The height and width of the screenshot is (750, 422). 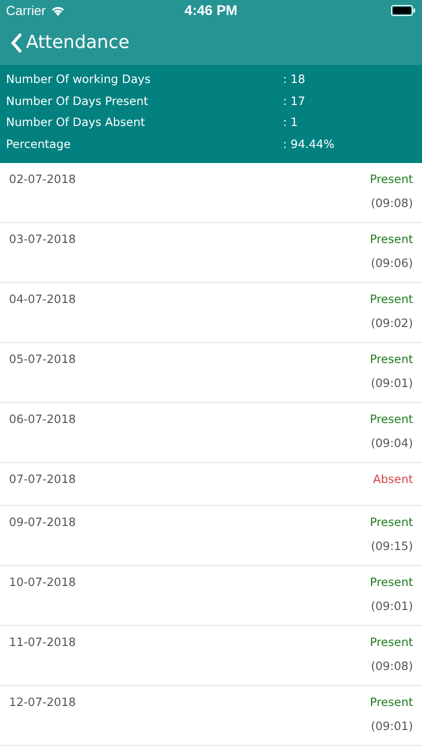 What do you see at coordinates (42, 420) in the screenshot?
I see `attendance-date: 06-07-2018` at bounding box center [42, 420].